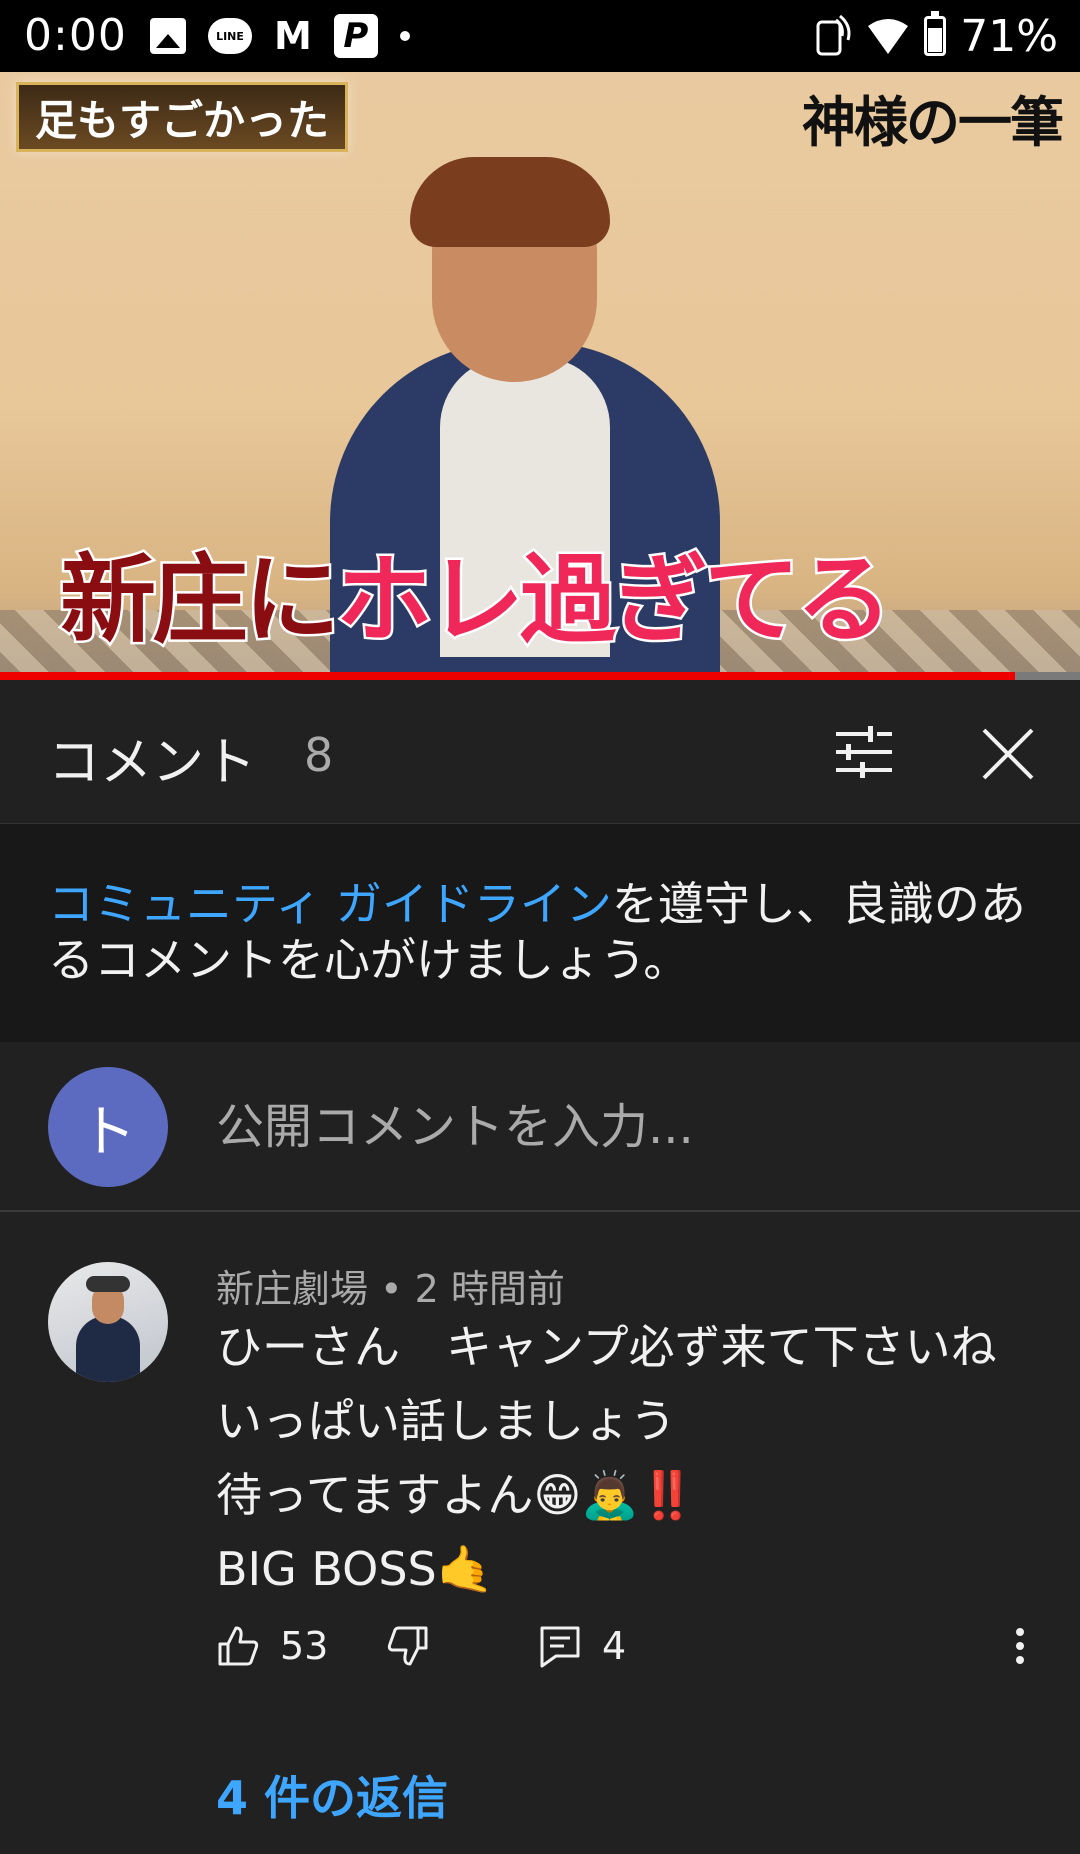 Image resolution: width=1080 pixels, height=1854 pixels. What do you see at coordinates (182, 117) in the screenshot?
I see `video-badge: 足もすごかった` at bounding box center [182, 117].